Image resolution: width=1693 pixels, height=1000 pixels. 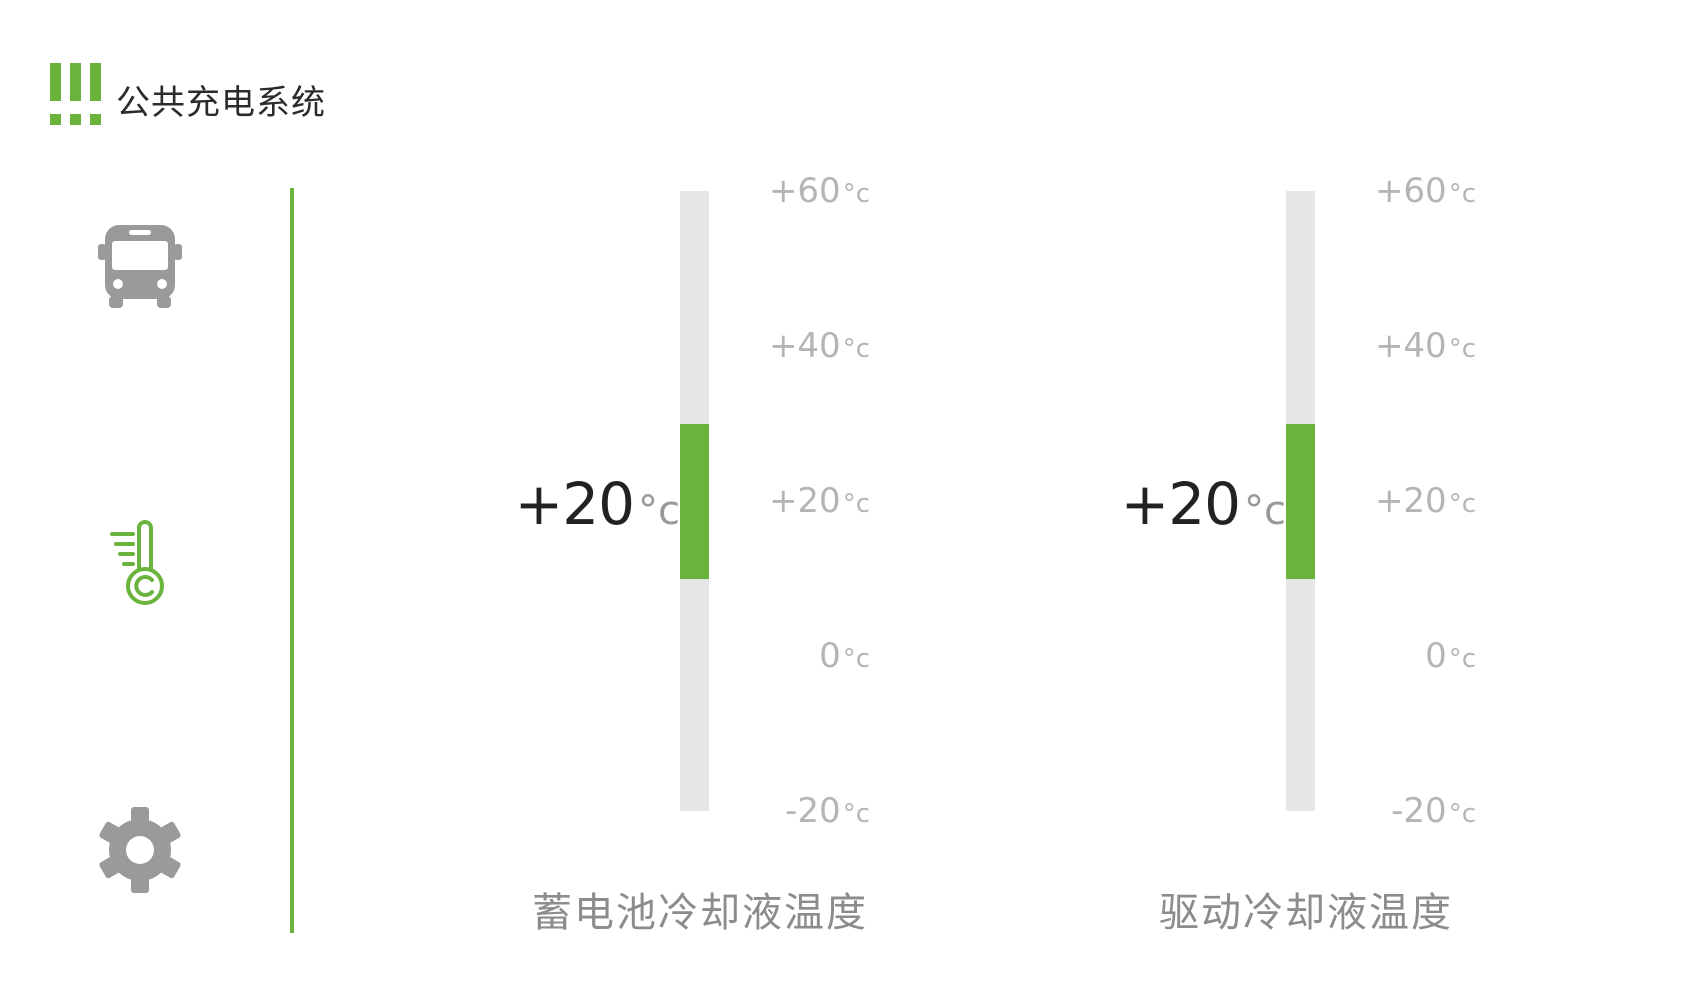 I want to click on logo-icon, so click(x=76, y=94).